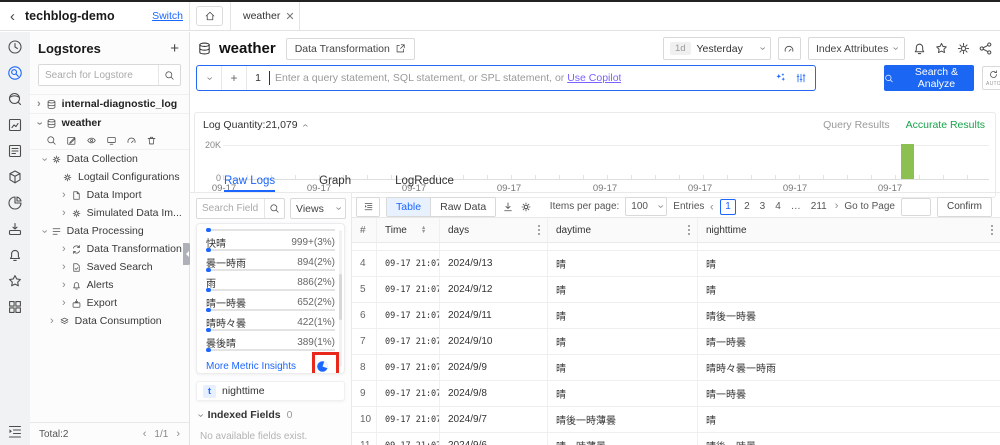 The width and height of the screenshot is (1000, 445). Describe the element at coordinates (243, 415) in the screenshot. I see `indexed-fields-header: › Indexed Fields 0` at that location.